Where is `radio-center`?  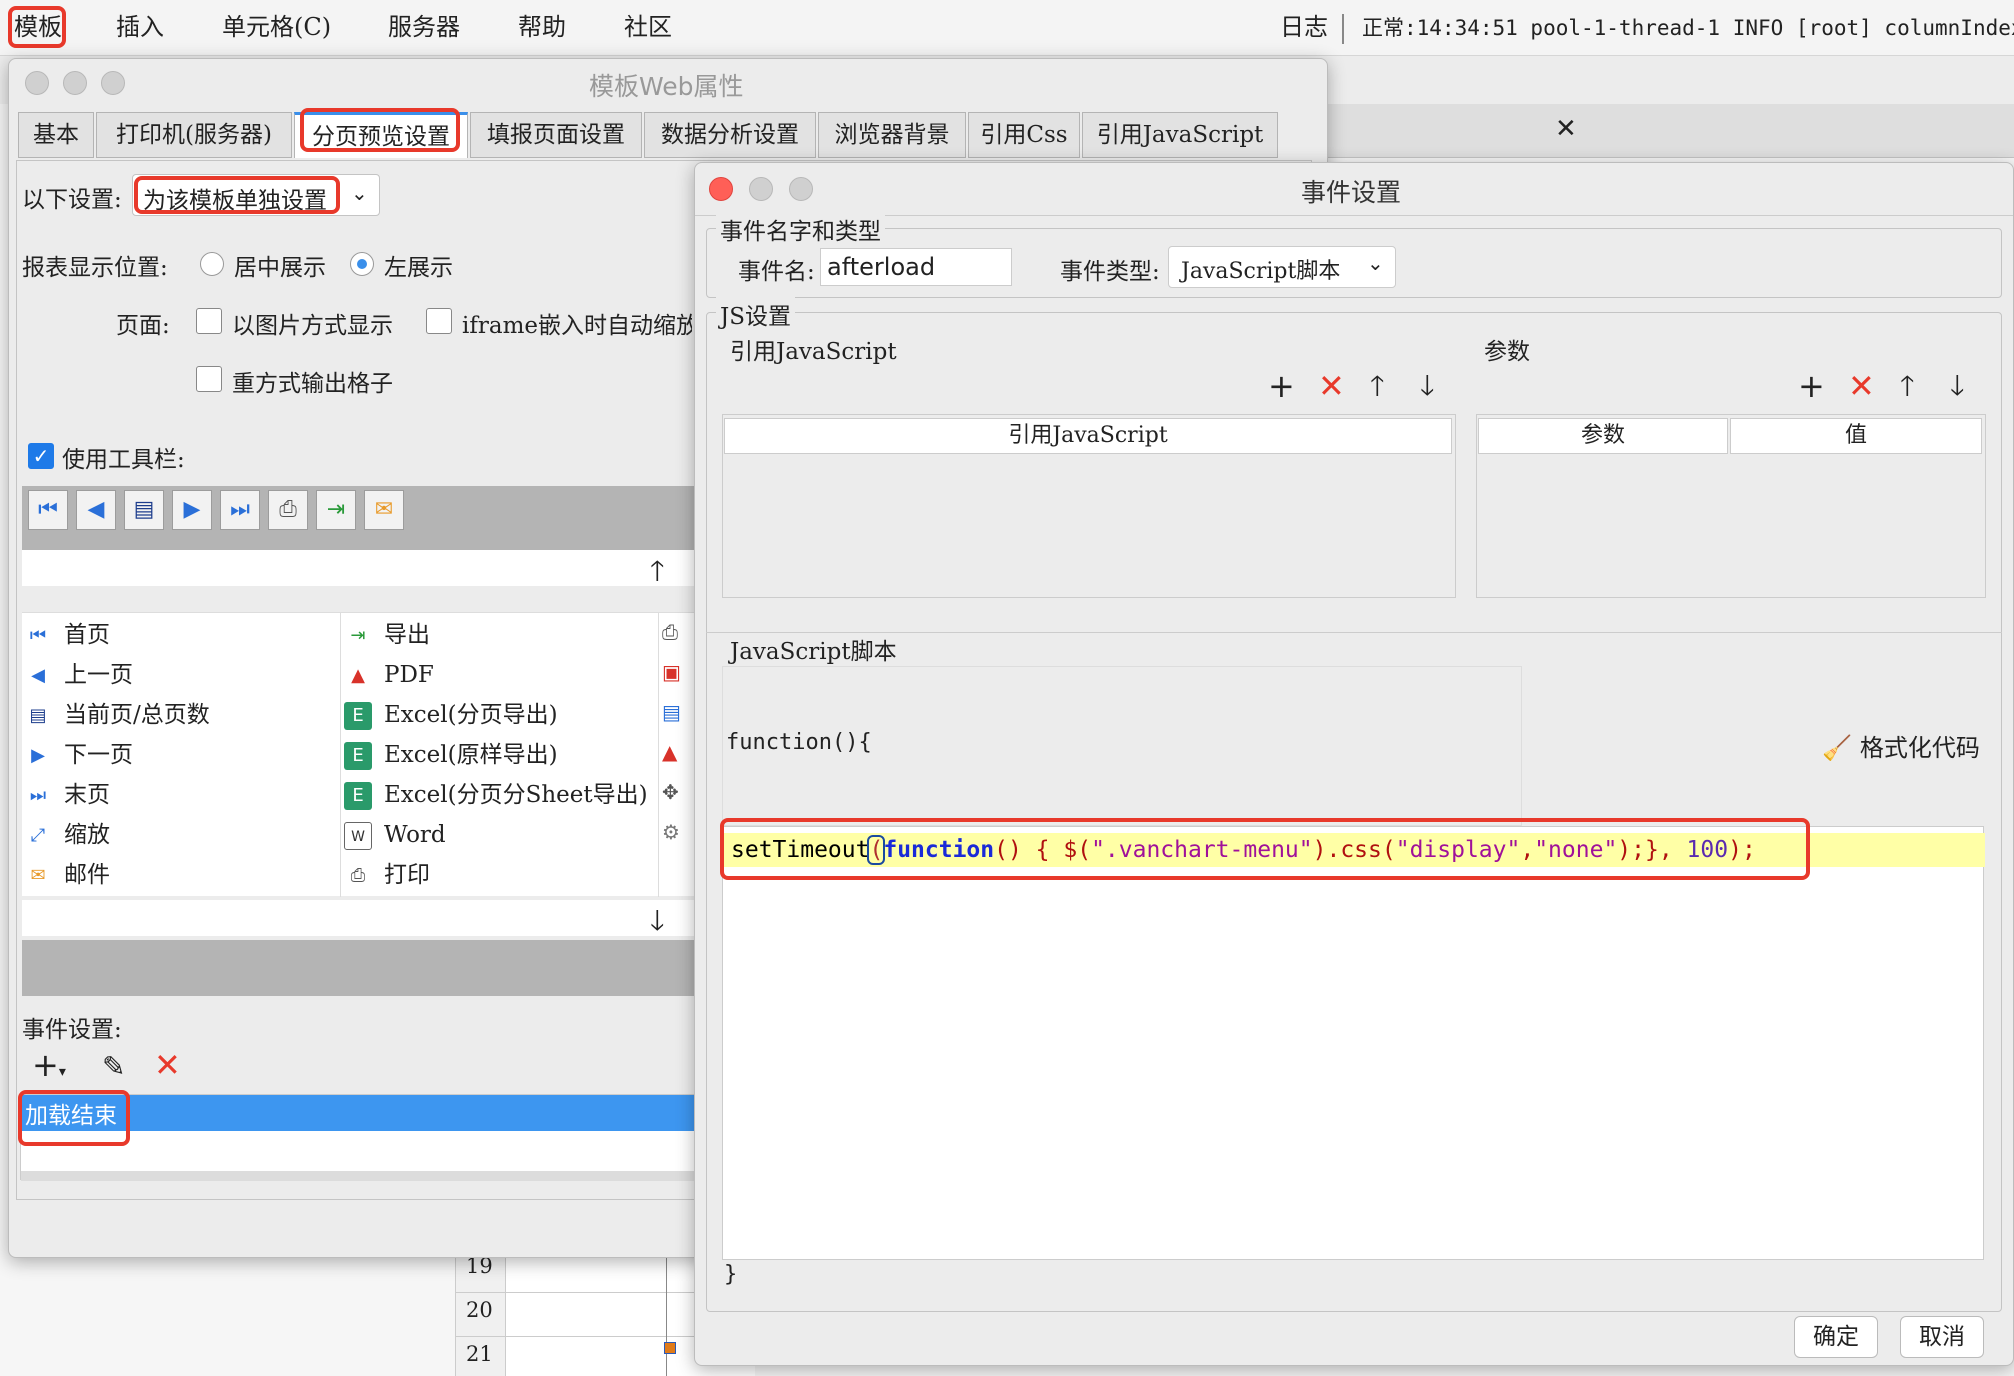 radio-center is located at coordinates (212, 264).